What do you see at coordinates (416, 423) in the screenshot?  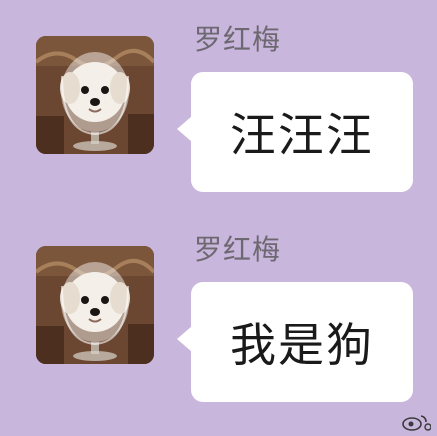 I see `weibo-icon` at bounding box center [416, 423].